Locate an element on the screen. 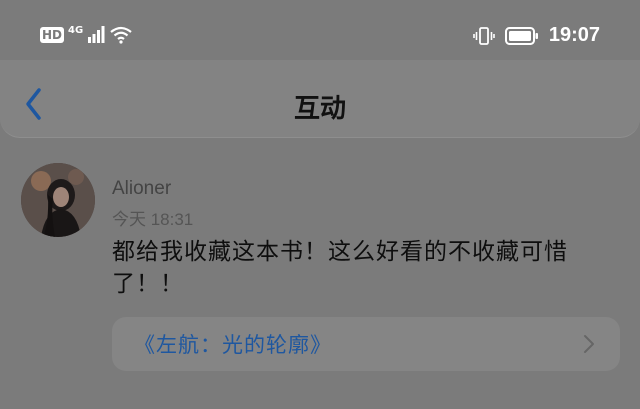 The width and height of the screenshot is (640, 409). signal-icon is located at coordinates (96, 34).